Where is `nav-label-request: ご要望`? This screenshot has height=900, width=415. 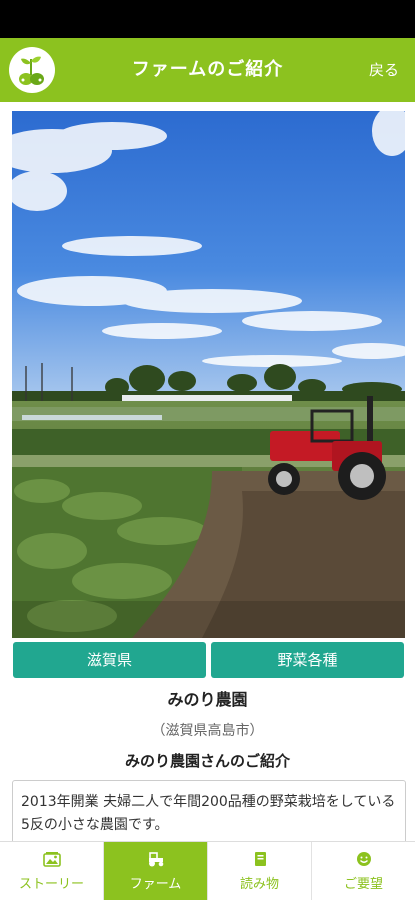 nav-label-request: ご要望 is located at coordinates (363, 884).